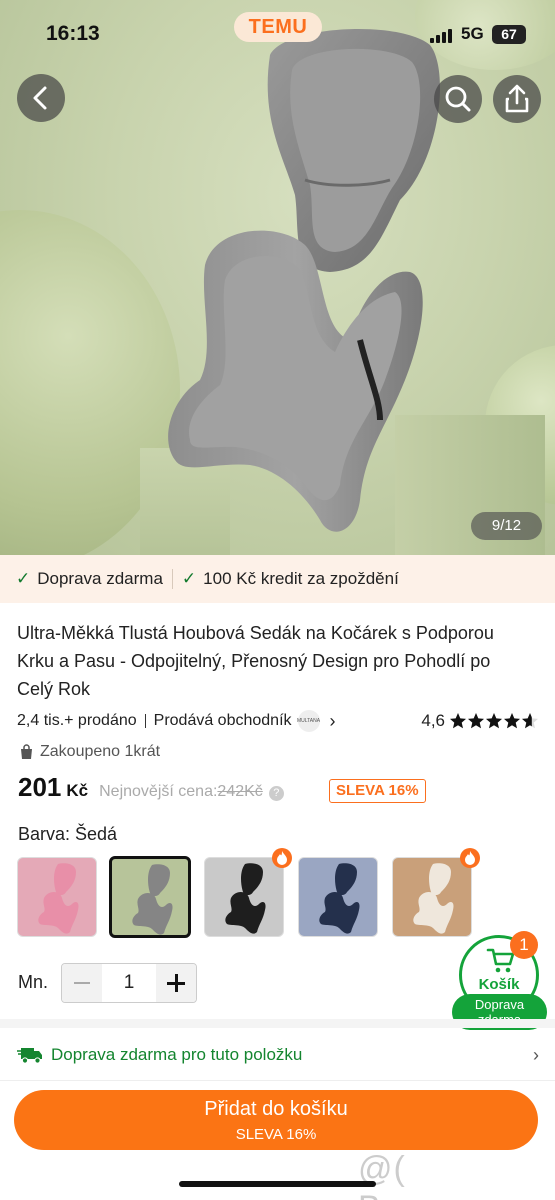 Image resolution: width=555 pixels, height=1200 pixels. What do you see at coordinates (499, 984) in the screenshot?
I see `cart-label: Košík` at bounding box center [499, 984].